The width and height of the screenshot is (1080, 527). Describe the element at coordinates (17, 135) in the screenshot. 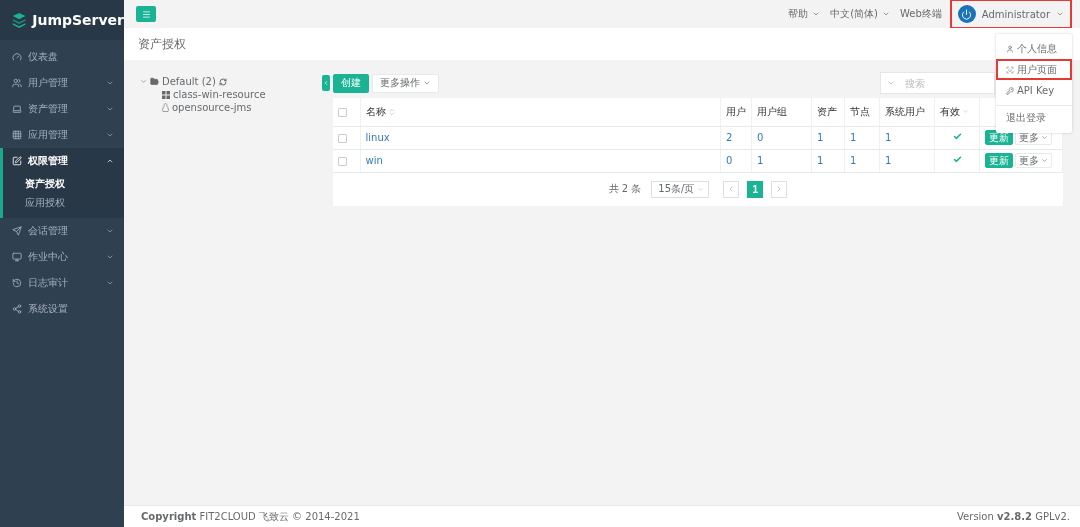

I see `grid-icon` at that location.